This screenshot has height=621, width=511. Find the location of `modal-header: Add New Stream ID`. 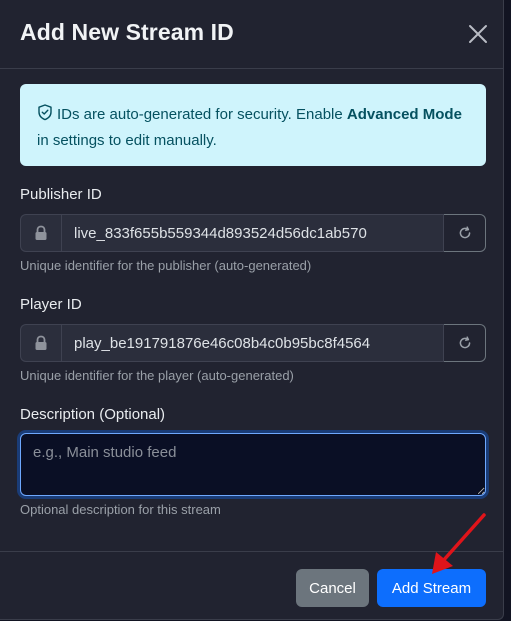

modal-header: Add New Stream ID is located at coordinates (251, 34).